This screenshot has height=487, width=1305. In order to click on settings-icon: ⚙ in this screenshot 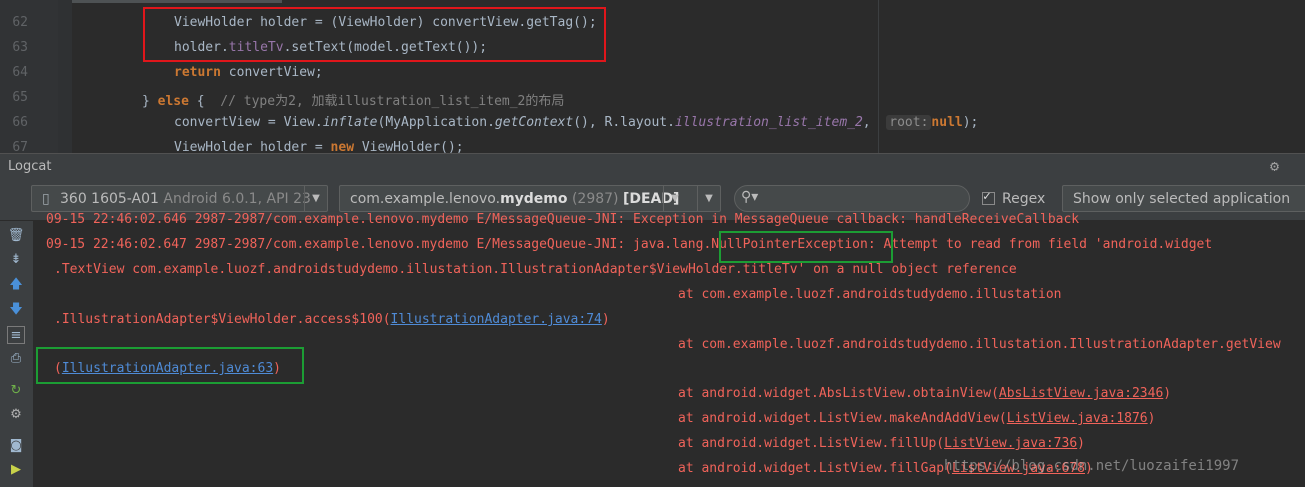, I will do `click(16, 415)`.